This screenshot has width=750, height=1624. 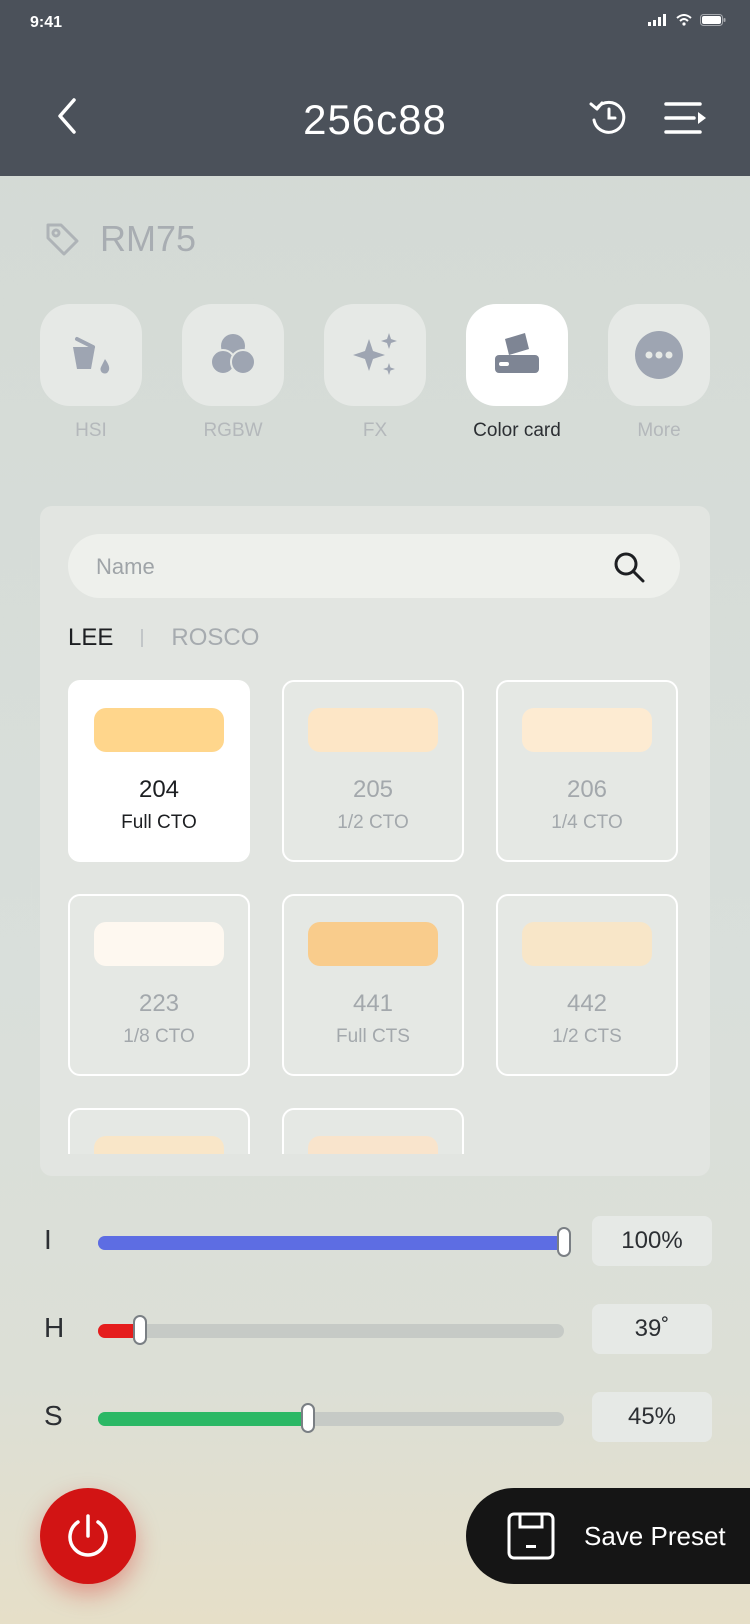 What do you see at coordinates (373, 1036) in the screenshot?
I see `card-name: Full CTS` at bounding box center [373, 1036].